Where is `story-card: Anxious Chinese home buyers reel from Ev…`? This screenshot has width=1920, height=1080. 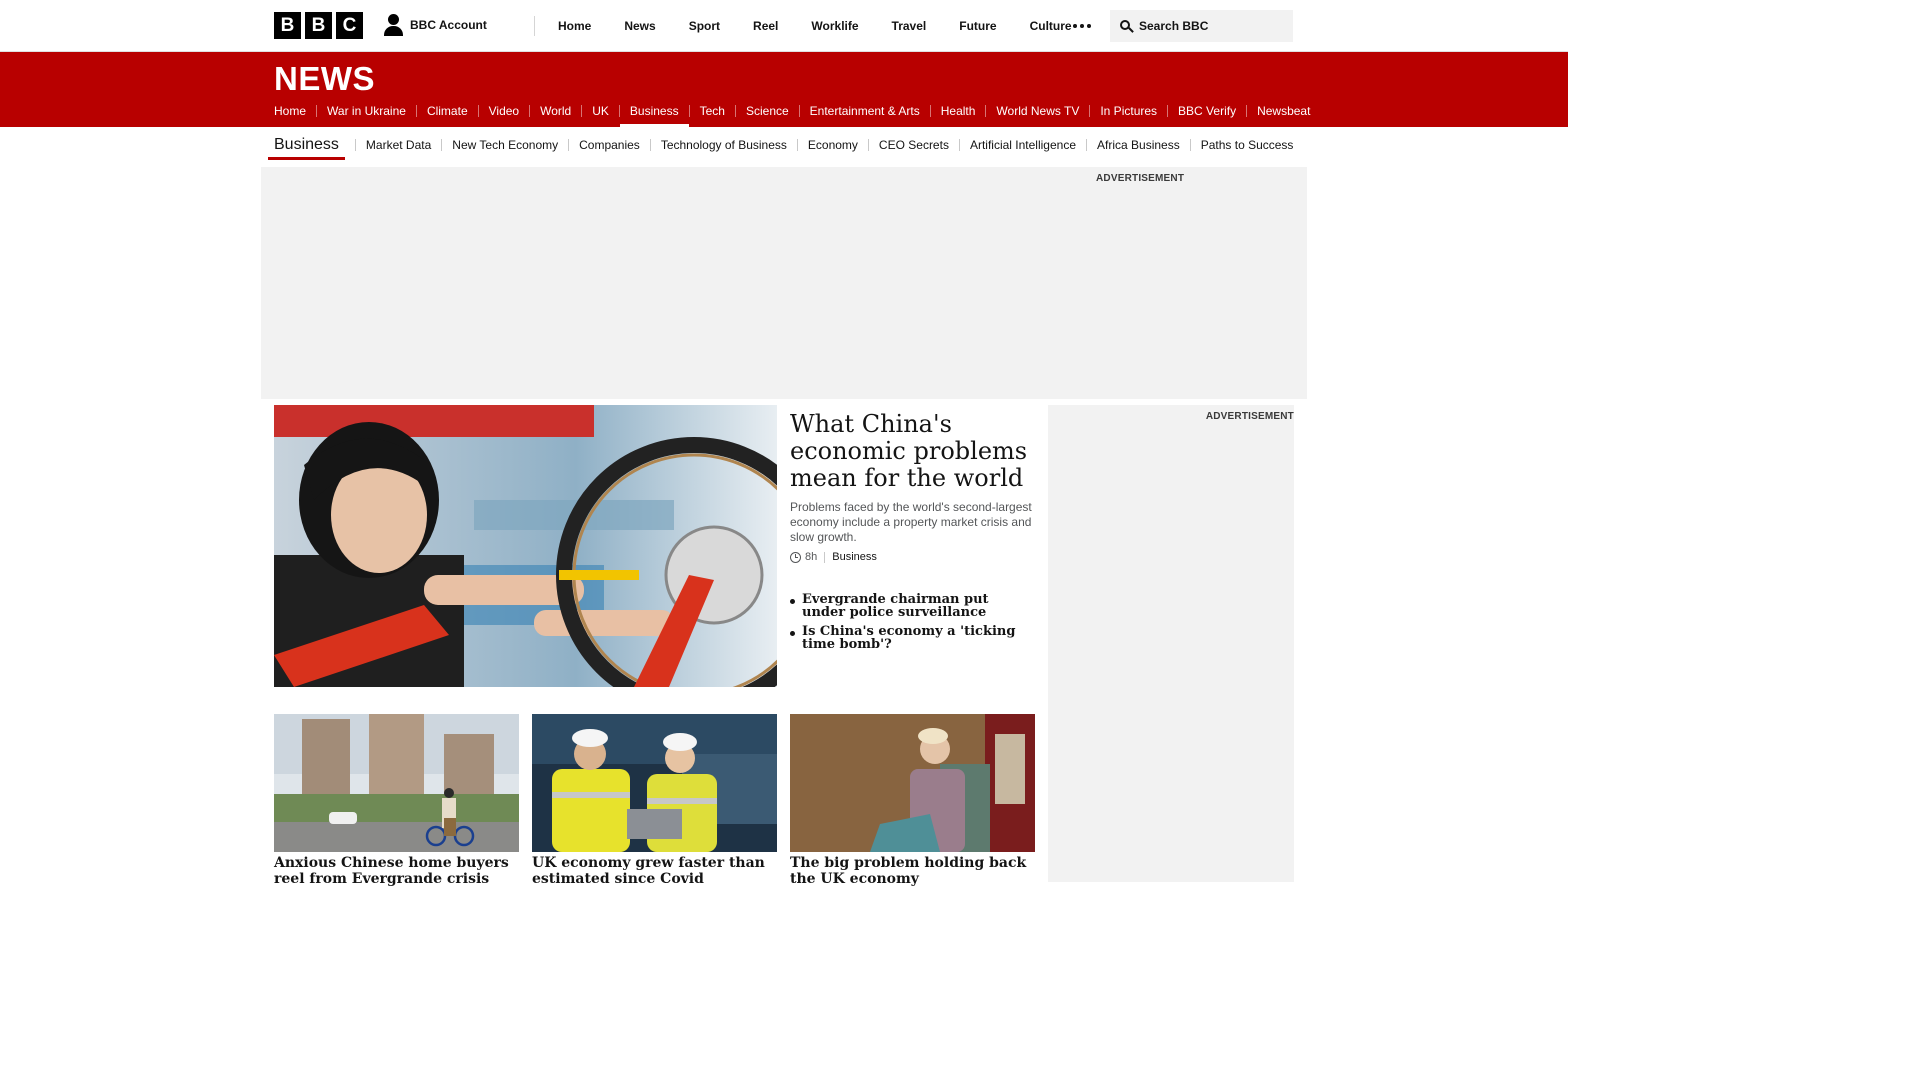
story-card: Anxious Chinese home buyers reel from Ev… is located at coordinates (397, 800).